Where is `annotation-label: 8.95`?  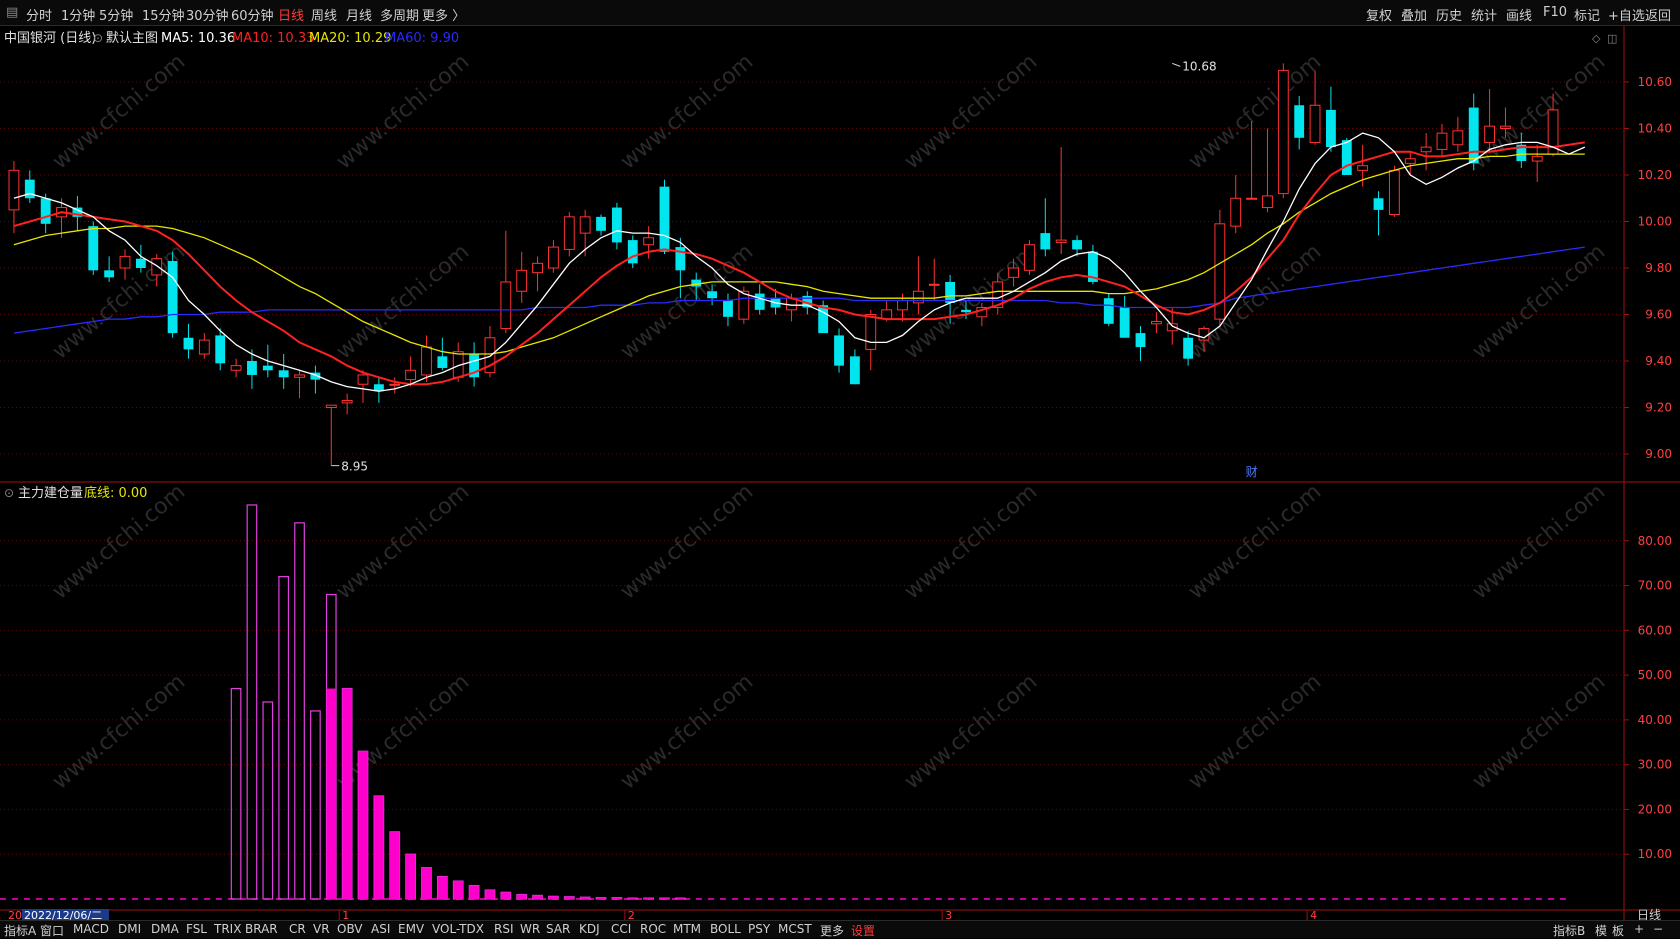
annotation-label: 8.95 is located at coordinates (354, 467).